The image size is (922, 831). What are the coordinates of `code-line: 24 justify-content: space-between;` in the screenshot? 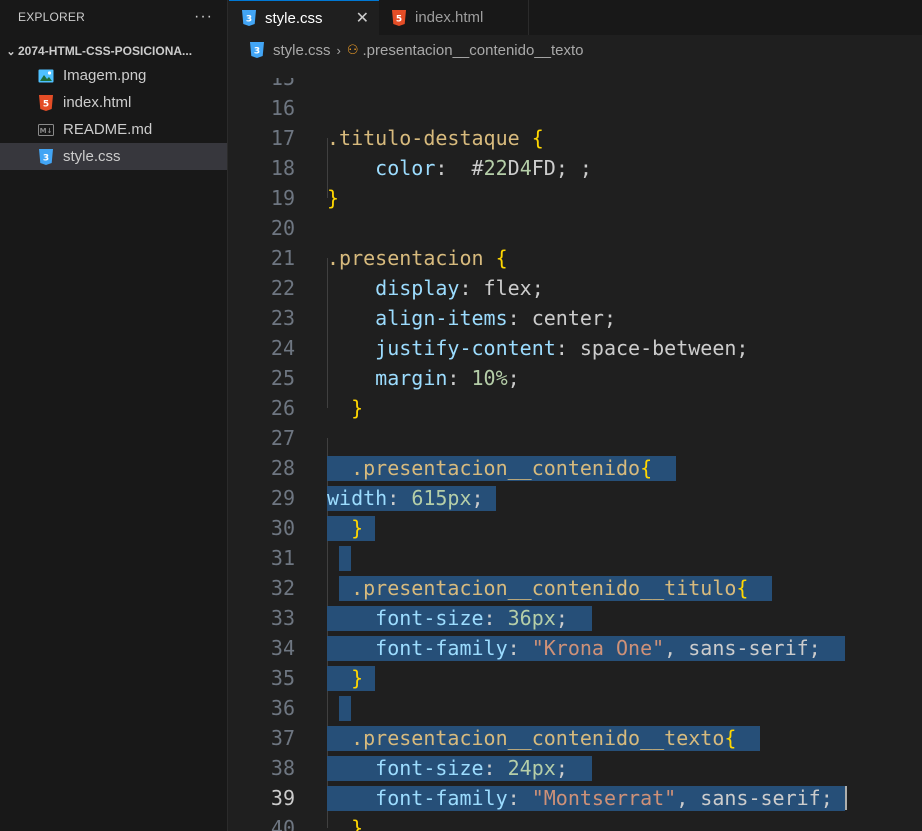 It's located at (575, 348).